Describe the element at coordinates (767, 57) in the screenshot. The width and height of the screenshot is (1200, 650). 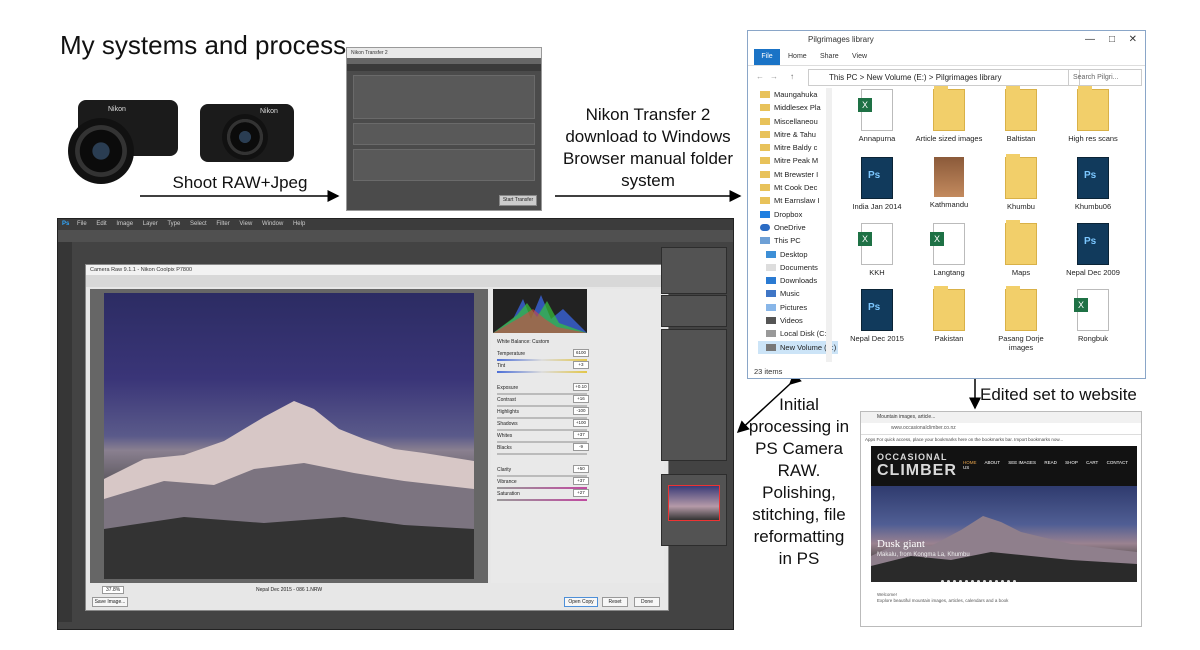
I see `ribbon-tab-file: File` at that location.